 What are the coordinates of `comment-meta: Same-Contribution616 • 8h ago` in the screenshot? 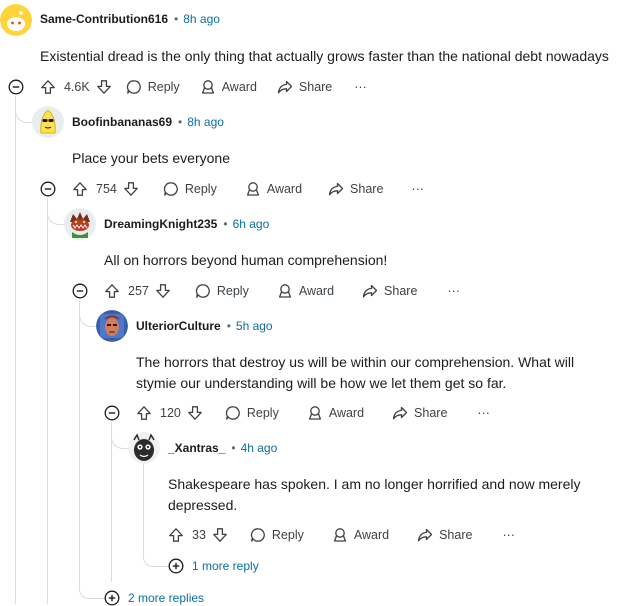 It's located at (130, 19).